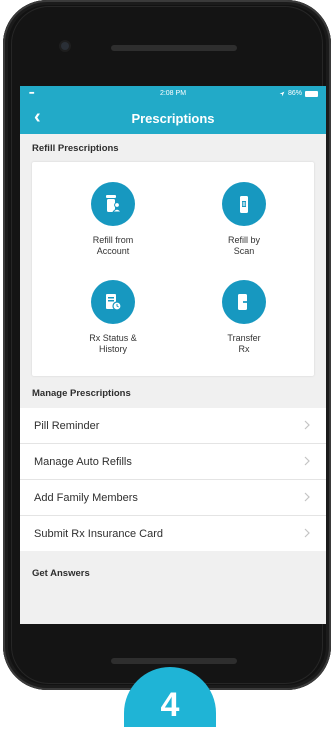 The width and height of the screenshot is (336, 735). I want to click on list-item-pill-reminder: Pill Reminder, so click(173, 426).